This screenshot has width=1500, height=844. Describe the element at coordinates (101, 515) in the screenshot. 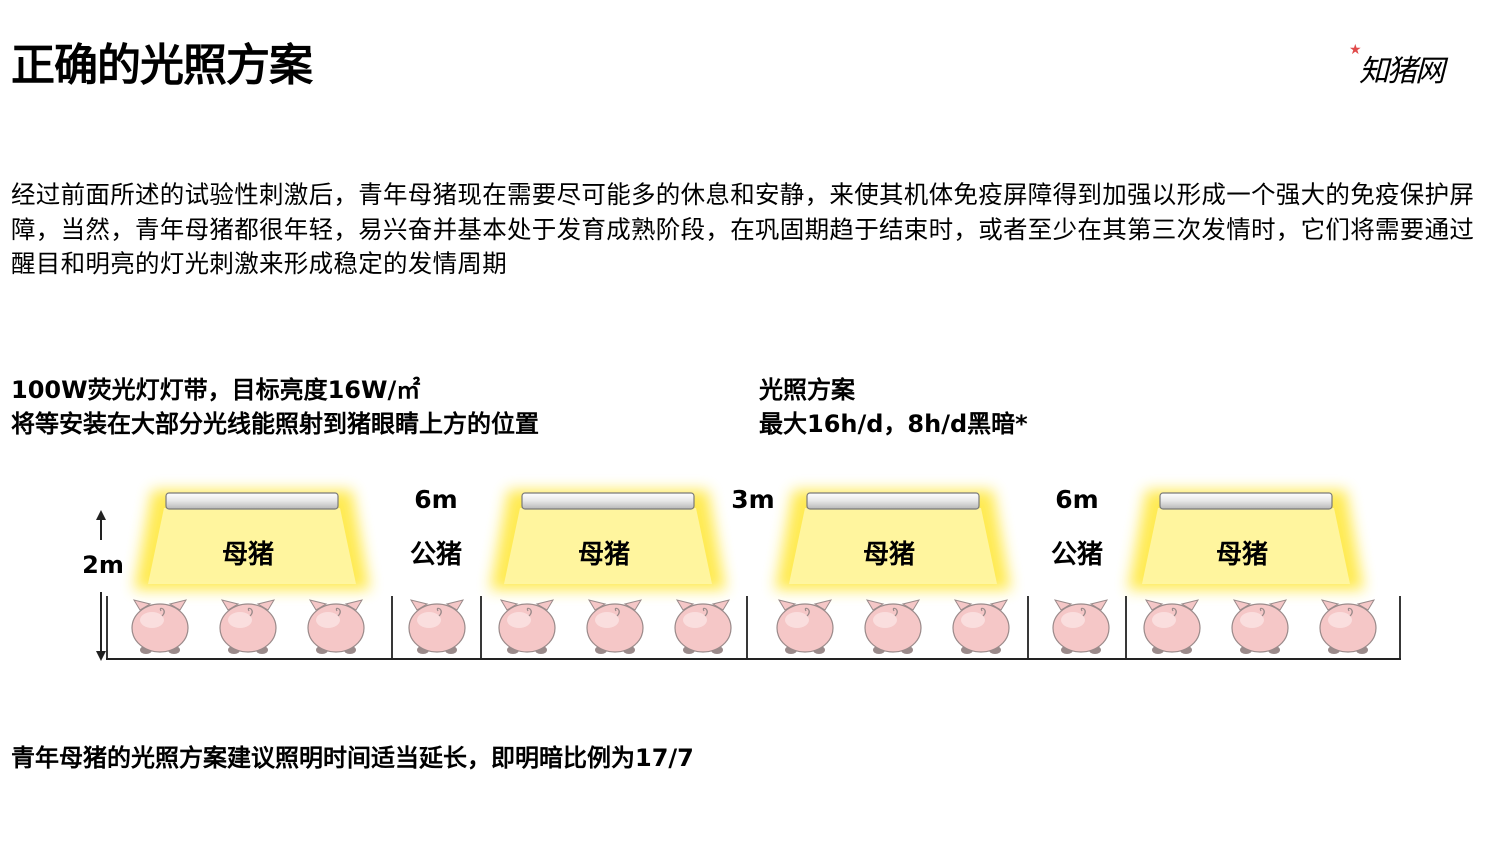

I see `height-arrowhead-up` at that location.